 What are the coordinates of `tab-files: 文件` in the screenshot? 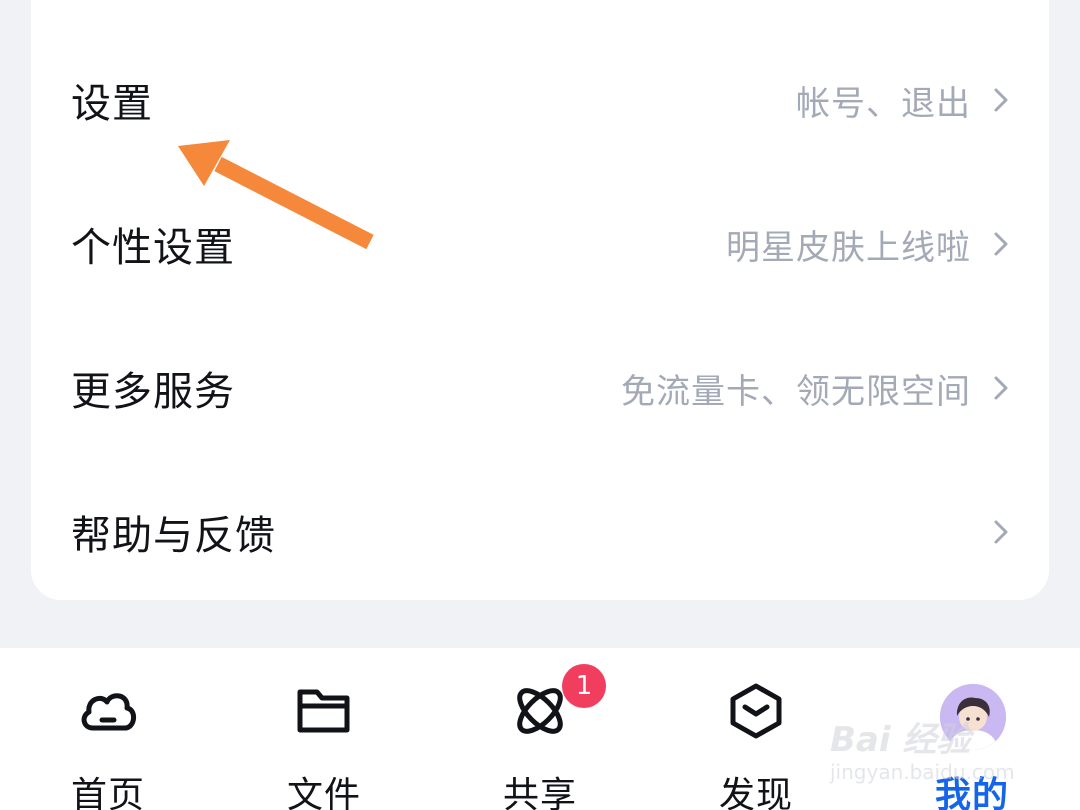 It's located at (324, 729).